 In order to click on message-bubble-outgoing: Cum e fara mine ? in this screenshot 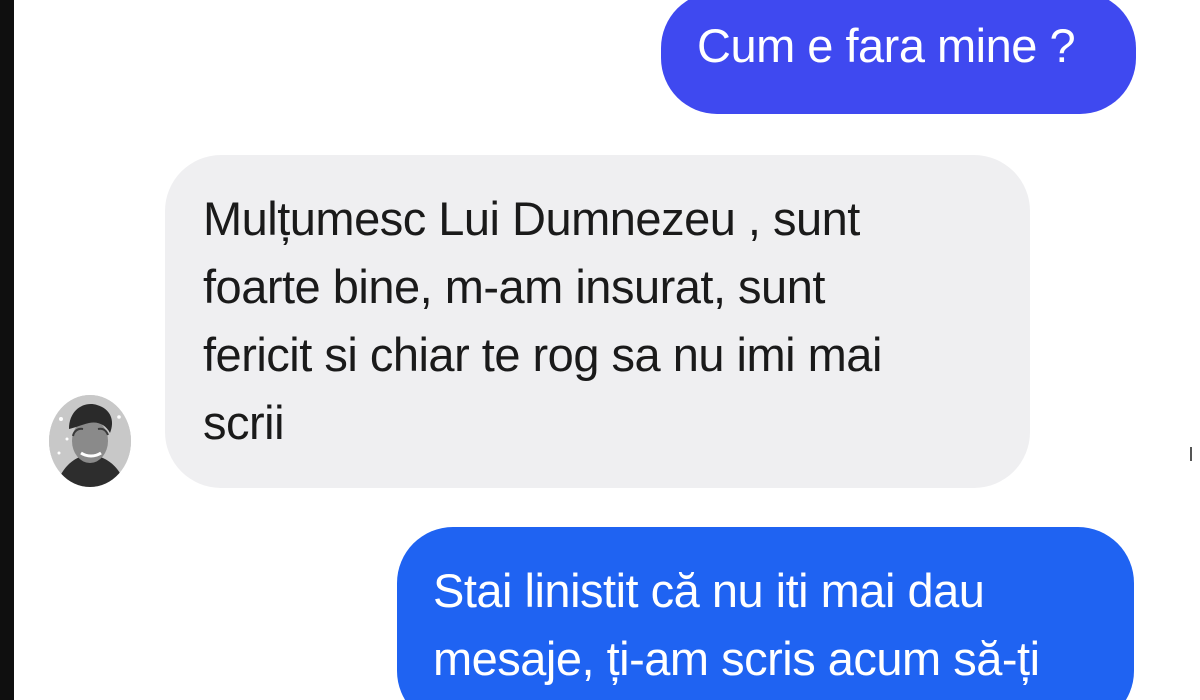, I will do `click(898, 57)`.